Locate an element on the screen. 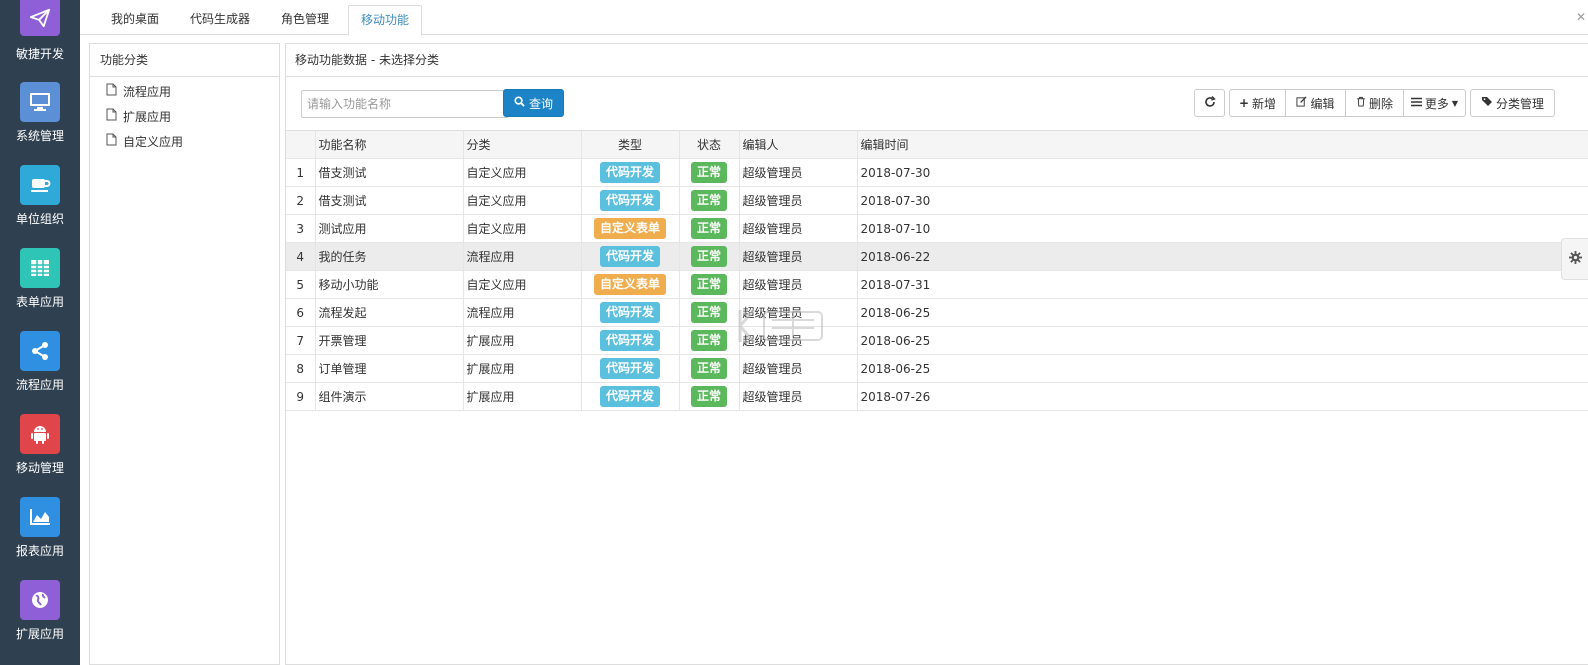  column-header: 状态 is located at coordinates (709, 144).